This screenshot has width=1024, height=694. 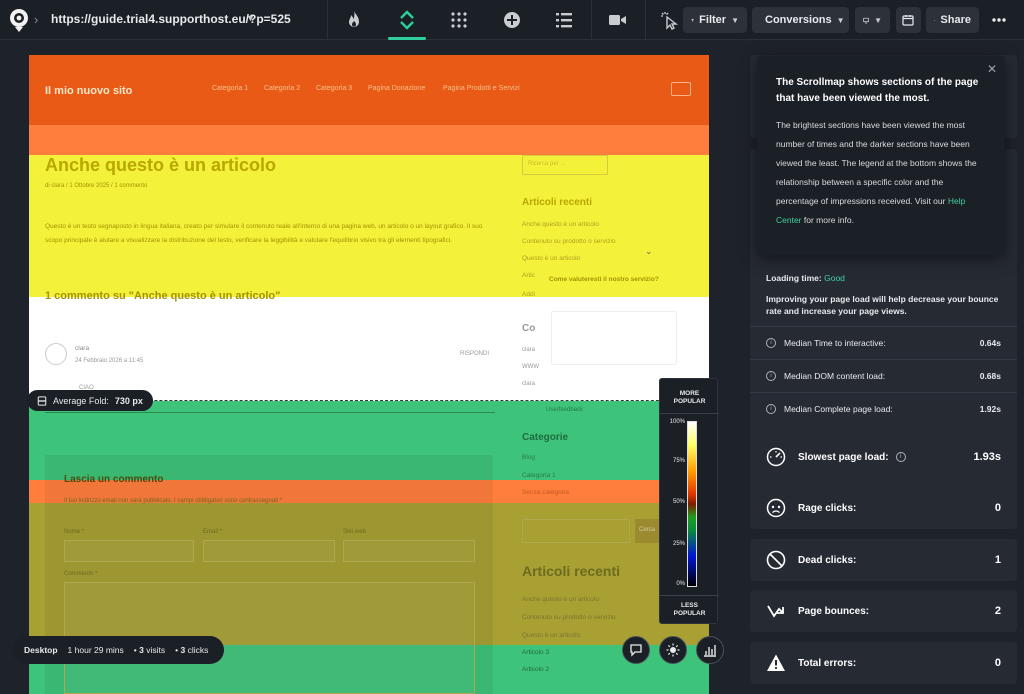 What do you see at coordinates (883, 508) in the screenshot?
I see `metric-rage-clicks: Rage clicks: 0` at bounding box center [883, 508].